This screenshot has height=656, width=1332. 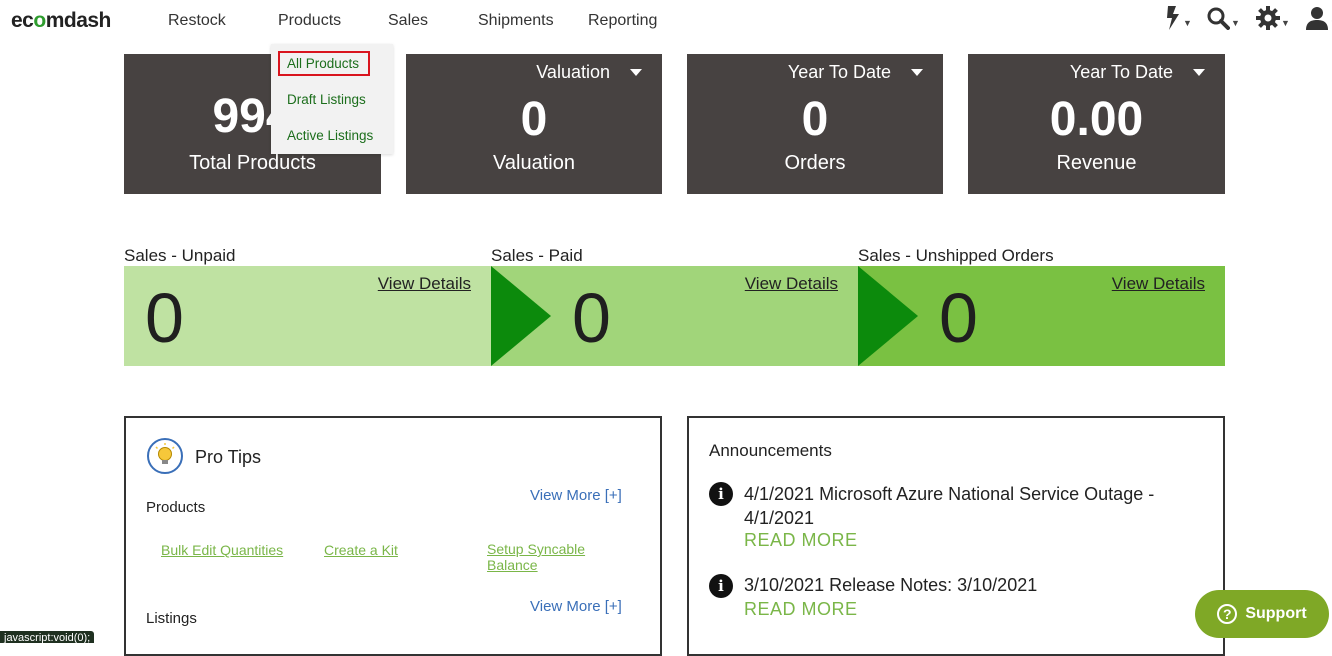 I want to click on nav-restock: Restock, so click(x=197, y=21).